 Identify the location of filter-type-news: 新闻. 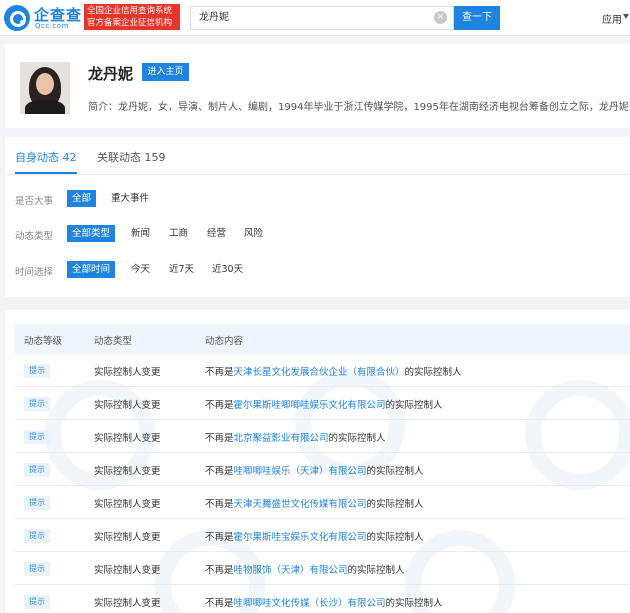
(140, 233).